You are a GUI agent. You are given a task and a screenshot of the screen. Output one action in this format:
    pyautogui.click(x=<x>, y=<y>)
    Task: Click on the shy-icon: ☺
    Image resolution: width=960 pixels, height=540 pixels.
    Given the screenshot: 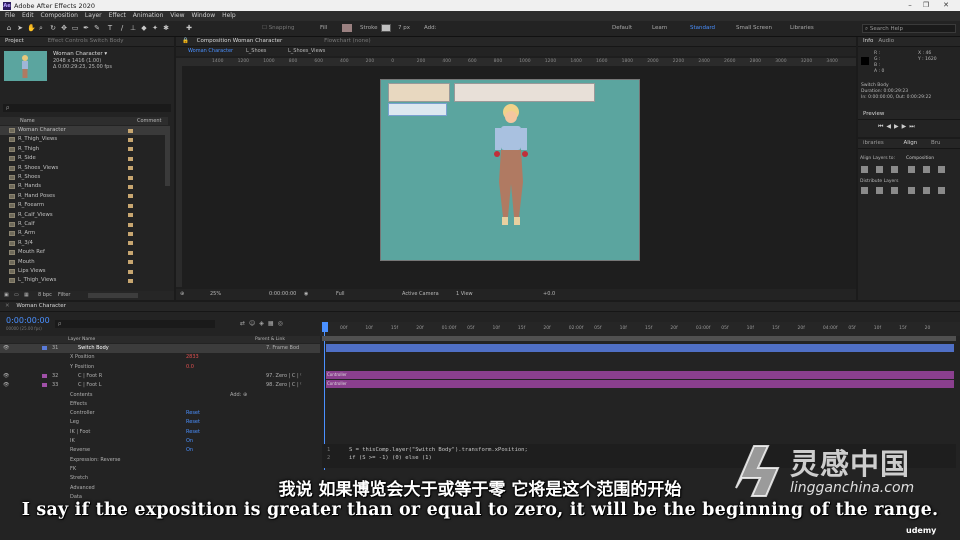 What is the action you would take?
    pyautogui.click(x=254, y=323)
    